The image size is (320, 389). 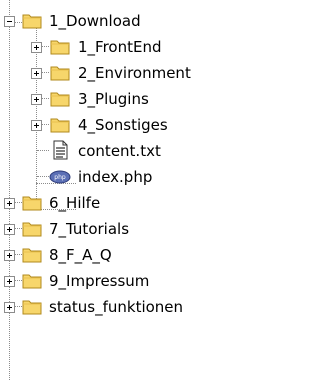 What do you see at coordinates (134, 204) in the screenshot?
I see `tree-node-6-hilfe: 6_Hilfe` at bounding box center [134, 204].